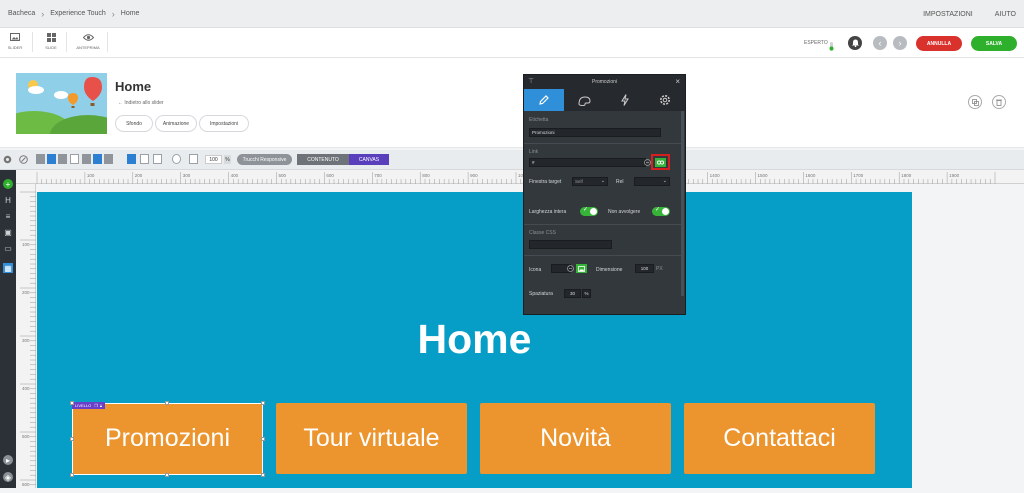 This screenshot has width=1024, height=493. I want to click on nowrap-toggle: ✓, so click(661, 211).